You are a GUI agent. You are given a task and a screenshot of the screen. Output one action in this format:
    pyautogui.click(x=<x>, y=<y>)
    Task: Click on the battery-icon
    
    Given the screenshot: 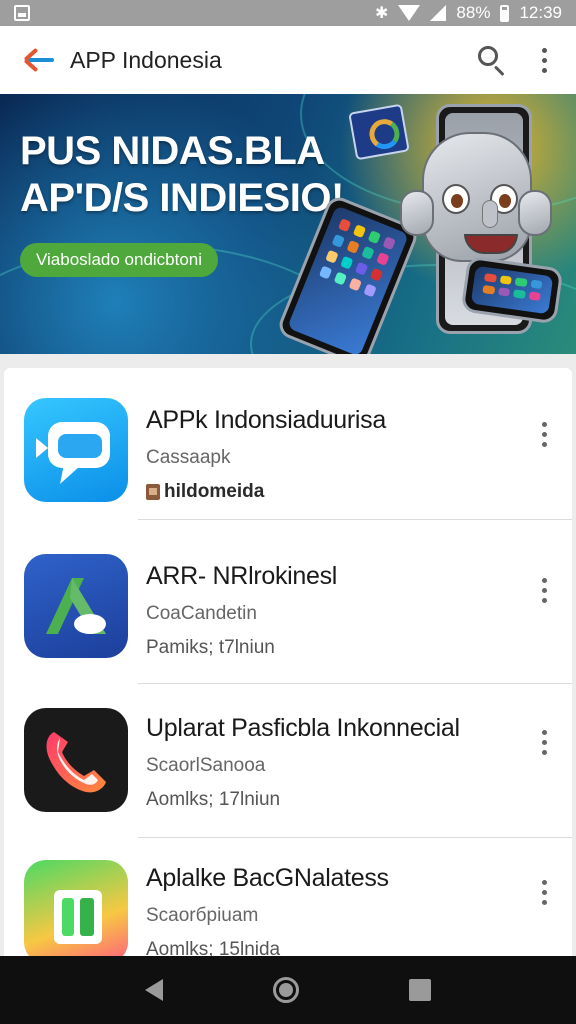 What is the action you would take?
    pyautogui.click(x=505, y=13)
    